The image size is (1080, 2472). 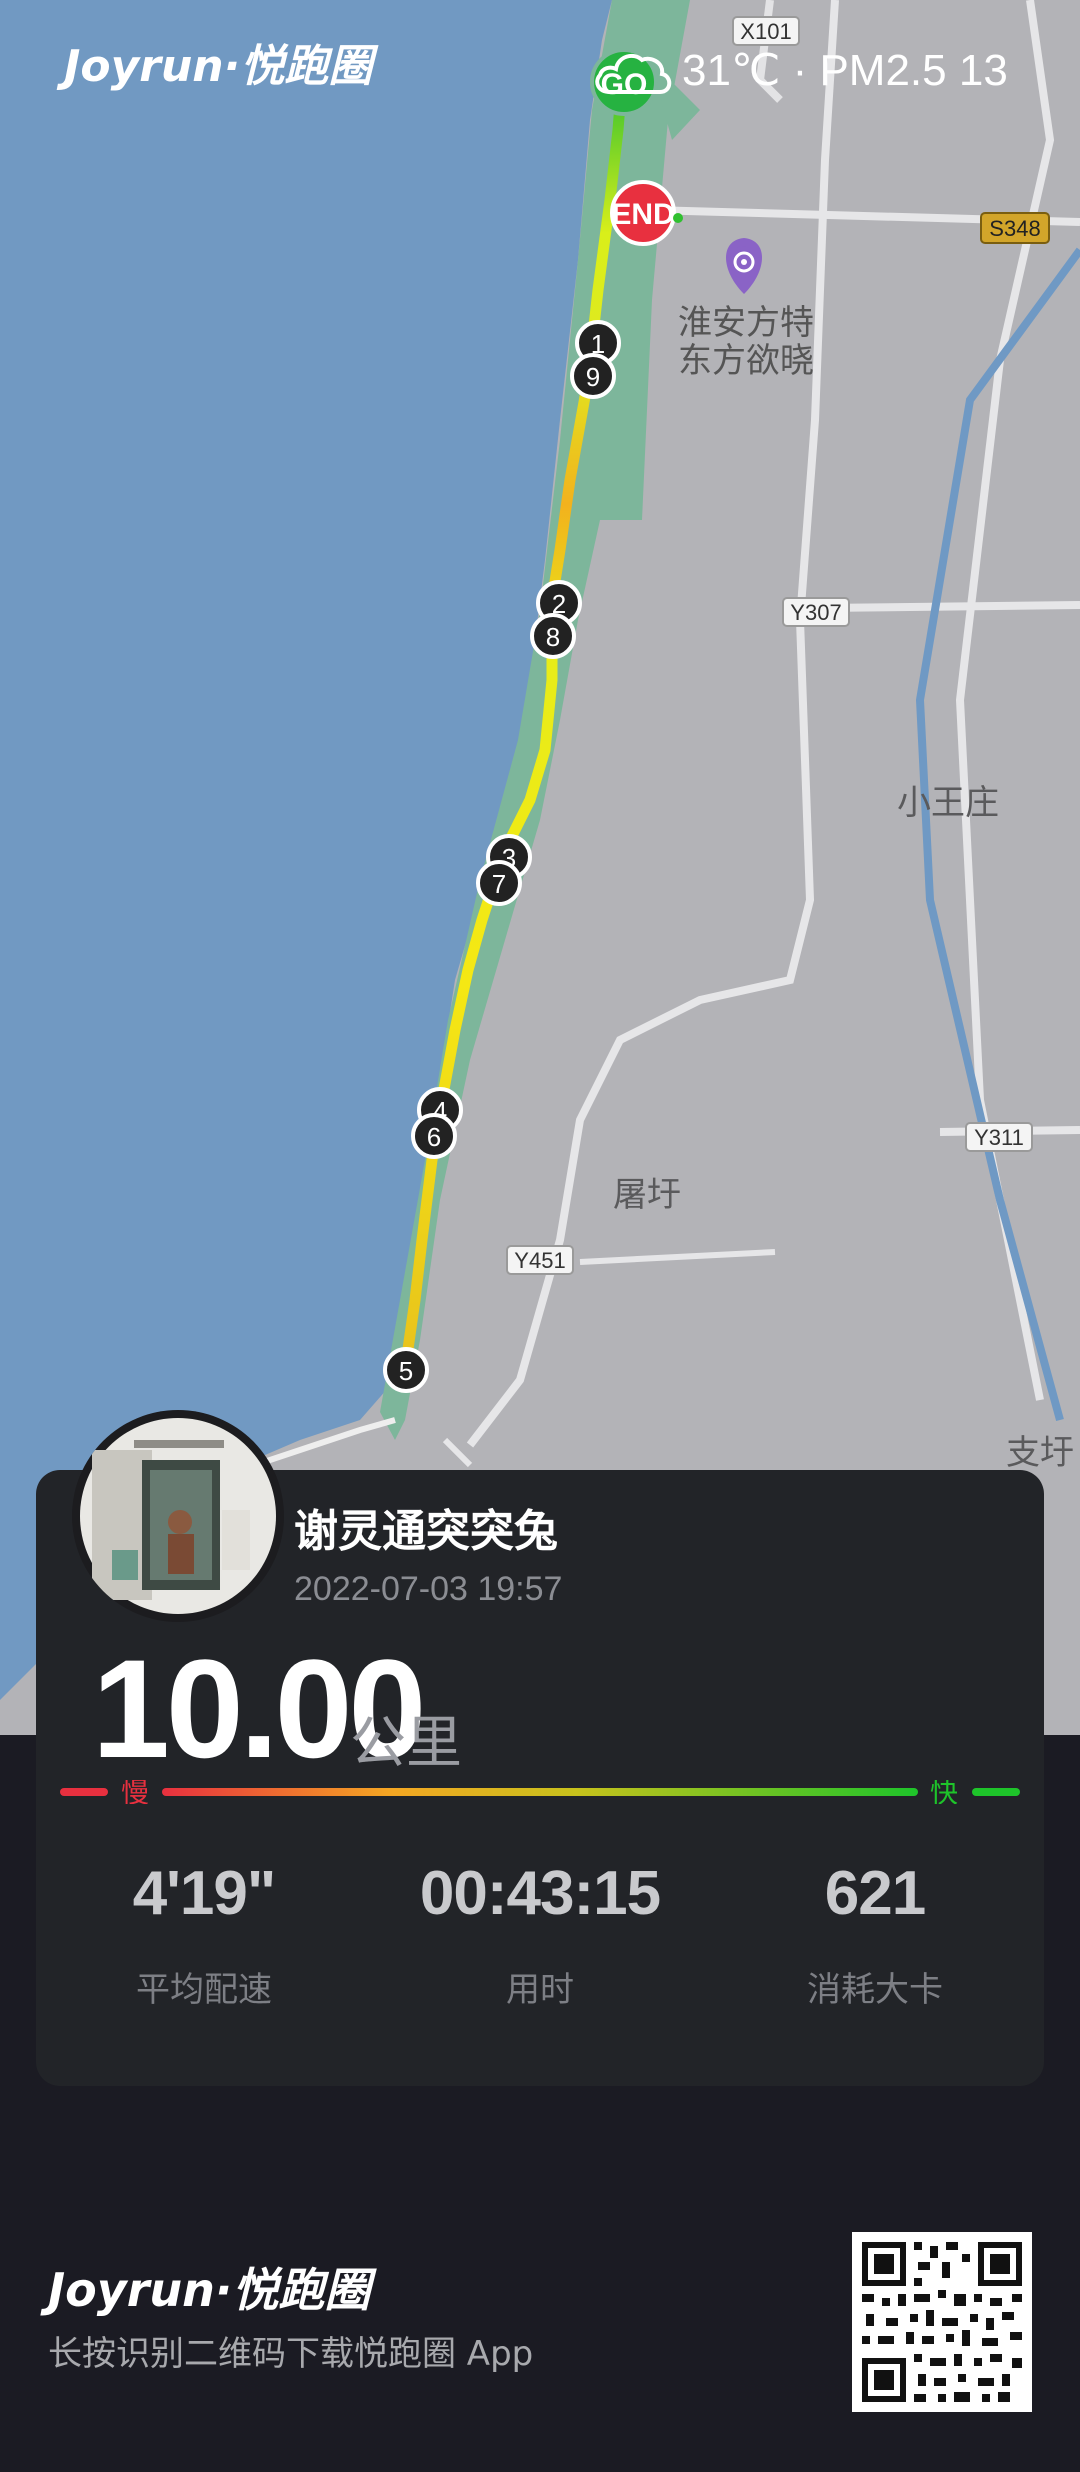 I want to click on qr-code, so click(x=942, y=2322).